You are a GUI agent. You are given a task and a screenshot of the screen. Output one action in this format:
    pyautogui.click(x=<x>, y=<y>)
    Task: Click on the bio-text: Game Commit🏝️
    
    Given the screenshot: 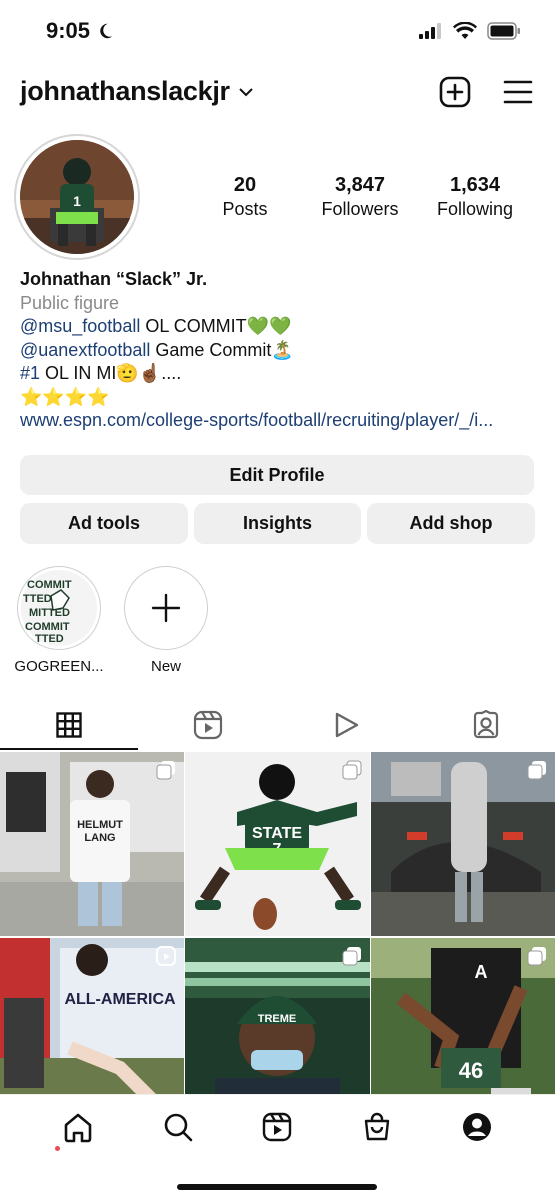 What is the action you would take?
    pyautogui.click(x=222, y=349)
    